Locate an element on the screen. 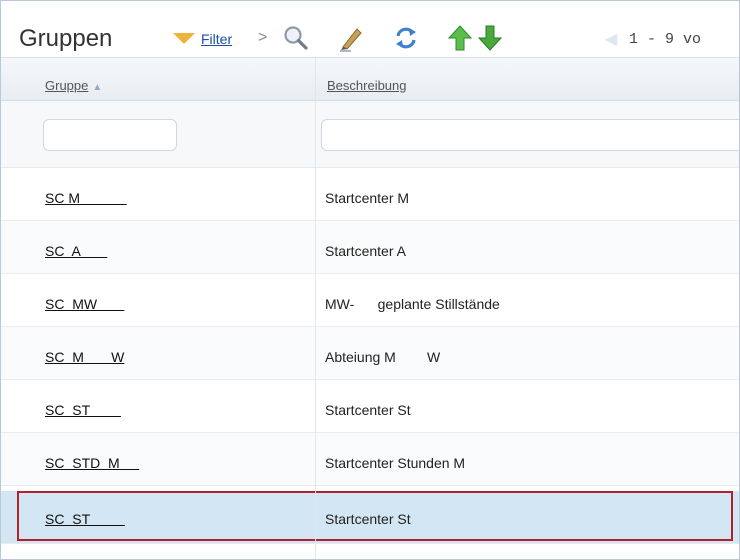  filter-link: Filter is located at coordinates (216, 39).